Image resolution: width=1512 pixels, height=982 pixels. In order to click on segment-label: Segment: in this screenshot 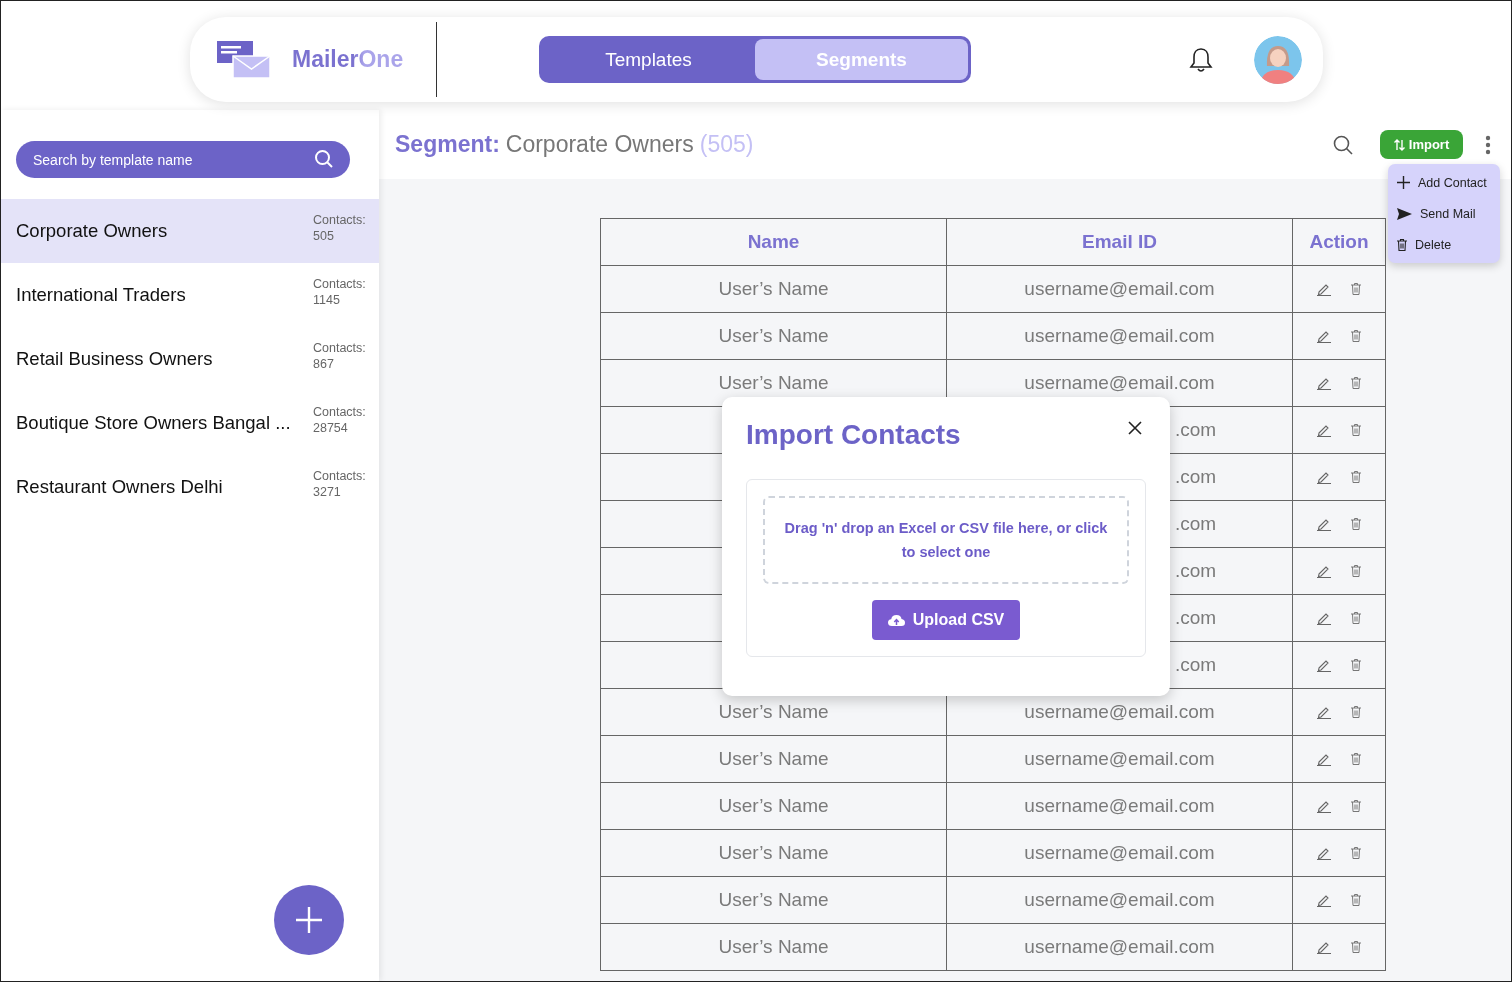, I will do `click(447, 144)`.